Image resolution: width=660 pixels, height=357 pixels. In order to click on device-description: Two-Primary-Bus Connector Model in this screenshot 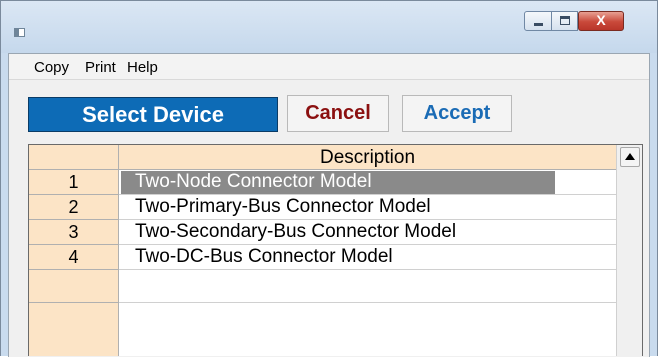, I will do `click(367, 207)`.